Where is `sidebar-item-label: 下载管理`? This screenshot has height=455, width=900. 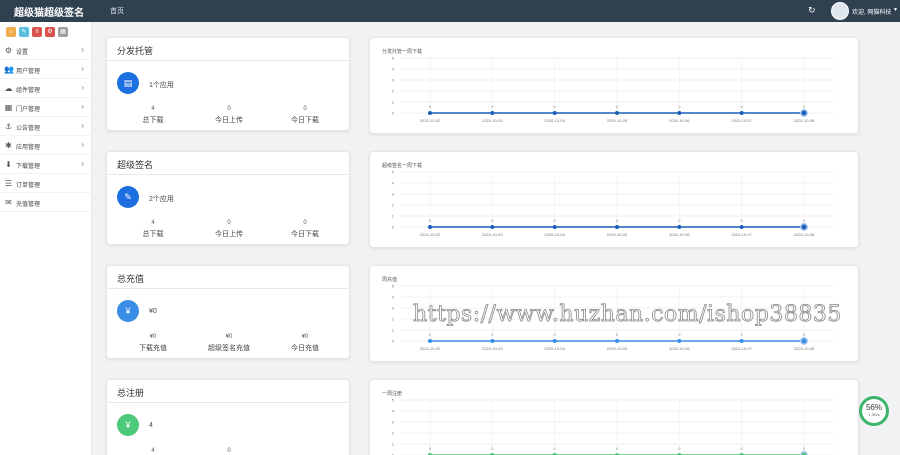
sidebar-item-label: 下载管理 is located at coordinates (28, 167).